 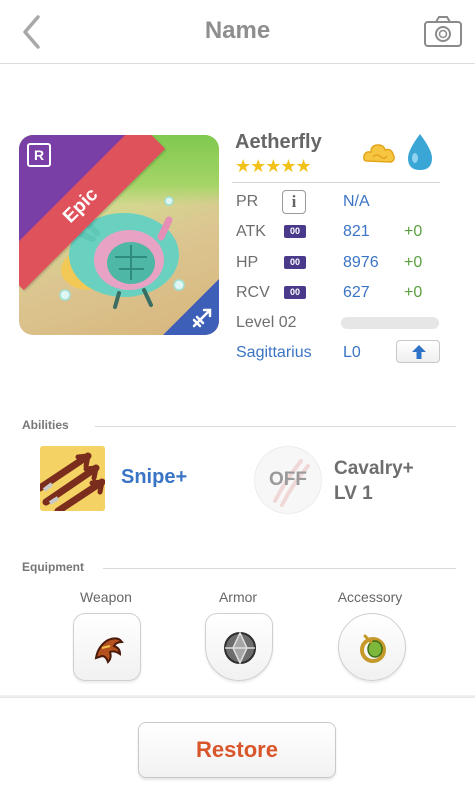 What do you see at coordinates (154, 477) in the screenshot?
I see `active-ability-name: Snipe+` at bounding box center [154, 477].